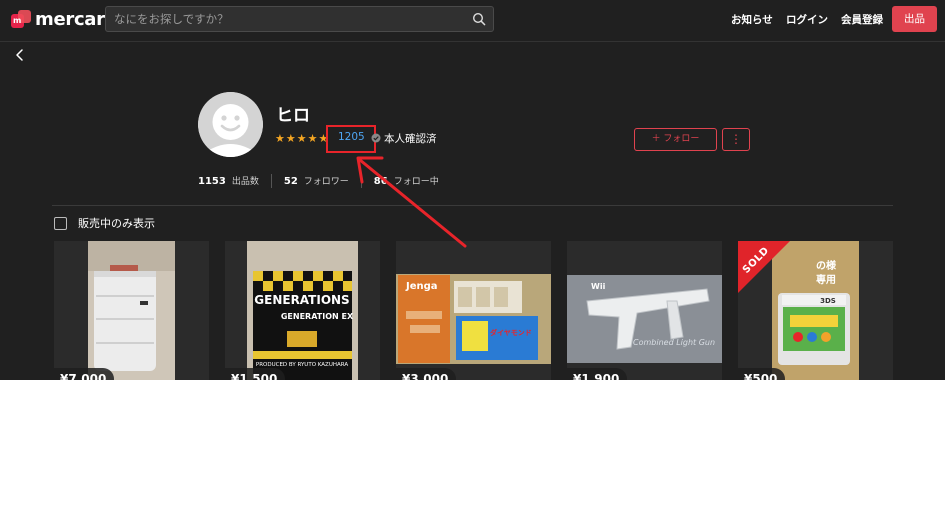 Image resolution: width=945 pixels, height=532 pixels. Describe the element at coordinates (255, 374) in the screenshot. I see `item-price: ¥1,500` at that location.